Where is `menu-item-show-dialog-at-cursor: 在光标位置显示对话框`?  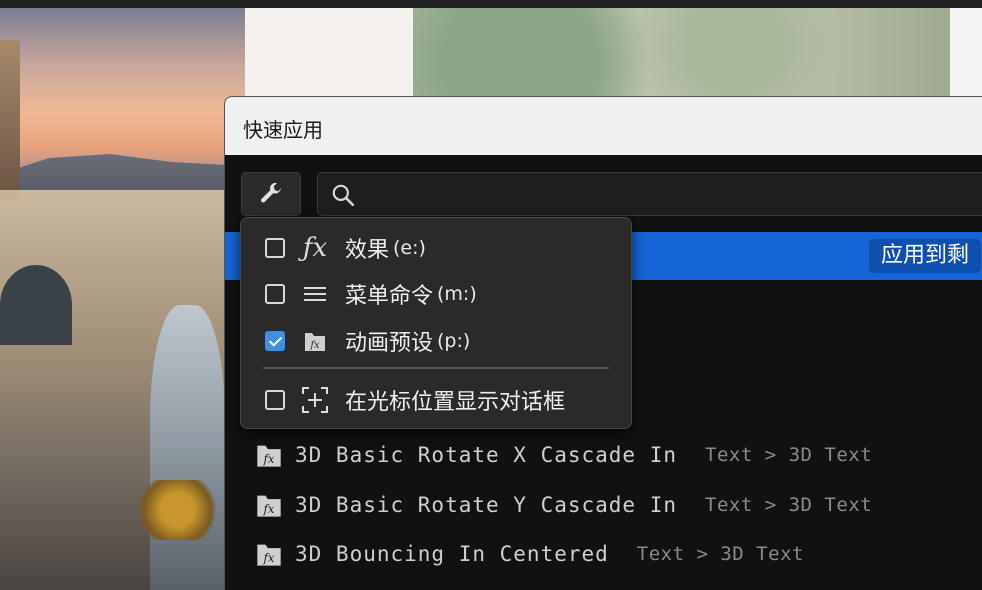 menu-item-show-dialog-at-cursor: 在光标位置显示对话框 is located at coordinates (436, 400).